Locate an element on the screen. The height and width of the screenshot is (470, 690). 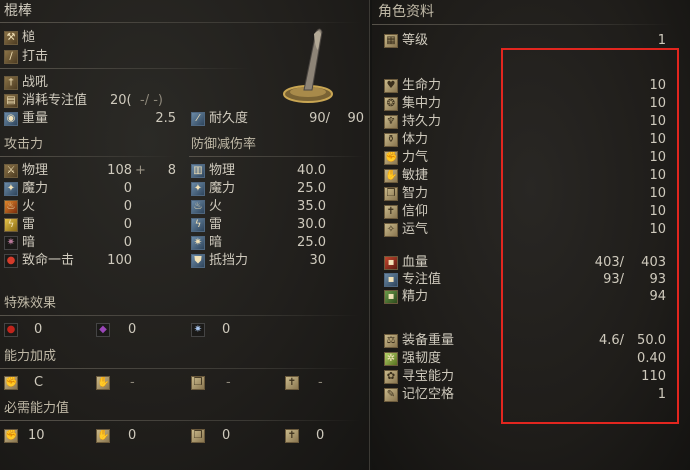
attack-dark-label: 暗 is located at coordinates (29, 242).